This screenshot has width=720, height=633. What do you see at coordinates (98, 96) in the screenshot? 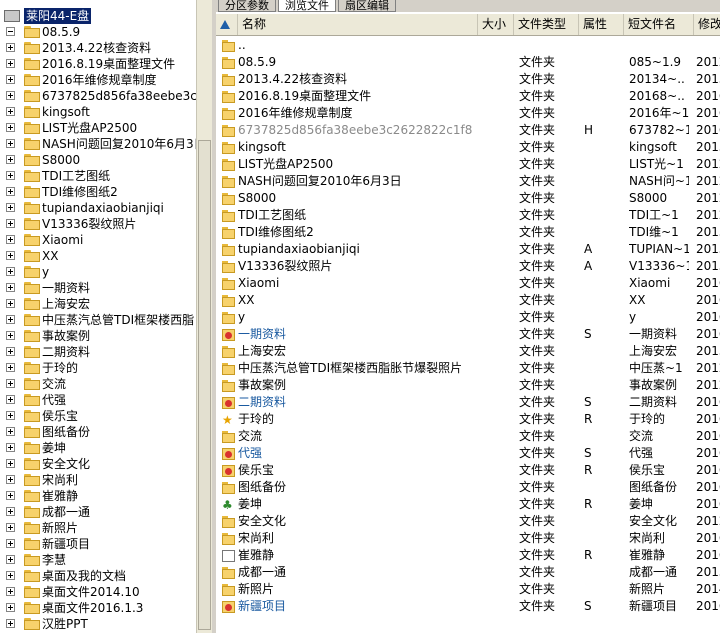
I see `tree-item: 6737825d856fa38eebe3c2622` at bounding box center [98, 96].